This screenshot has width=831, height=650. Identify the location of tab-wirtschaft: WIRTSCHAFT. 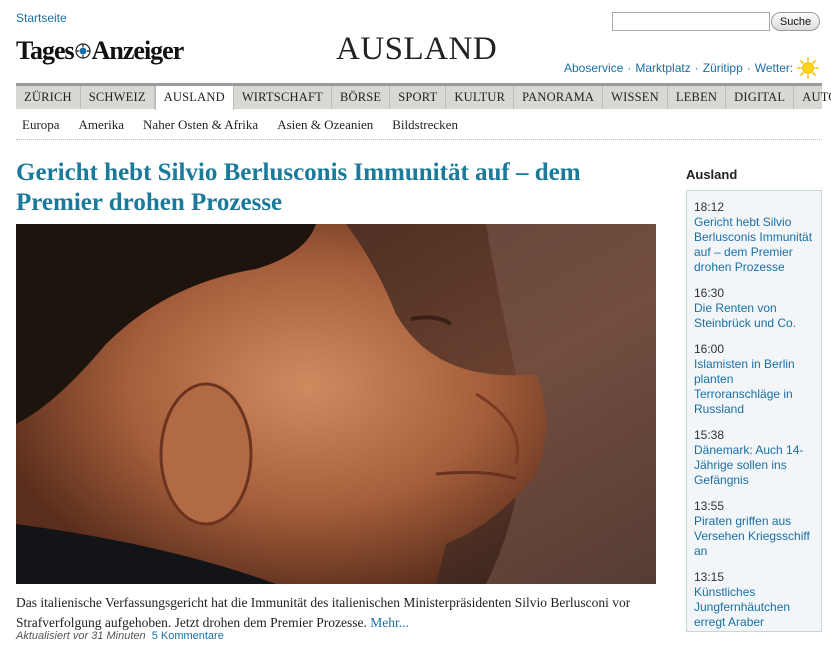
(283, 97).